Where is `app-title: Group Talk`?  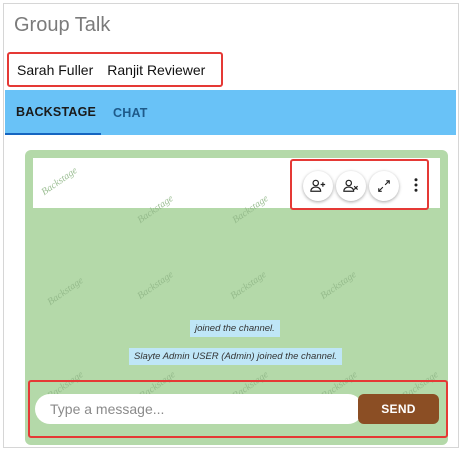
app-title: Group Talk is located at coordinates (62, 25).